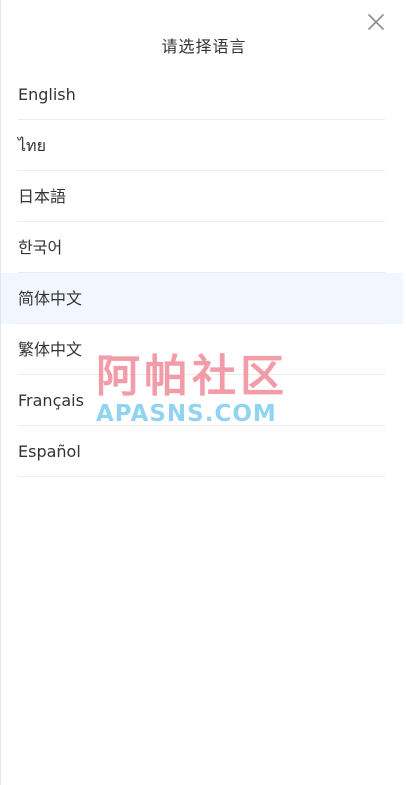  I want to click on close-button, so click(376, 22).